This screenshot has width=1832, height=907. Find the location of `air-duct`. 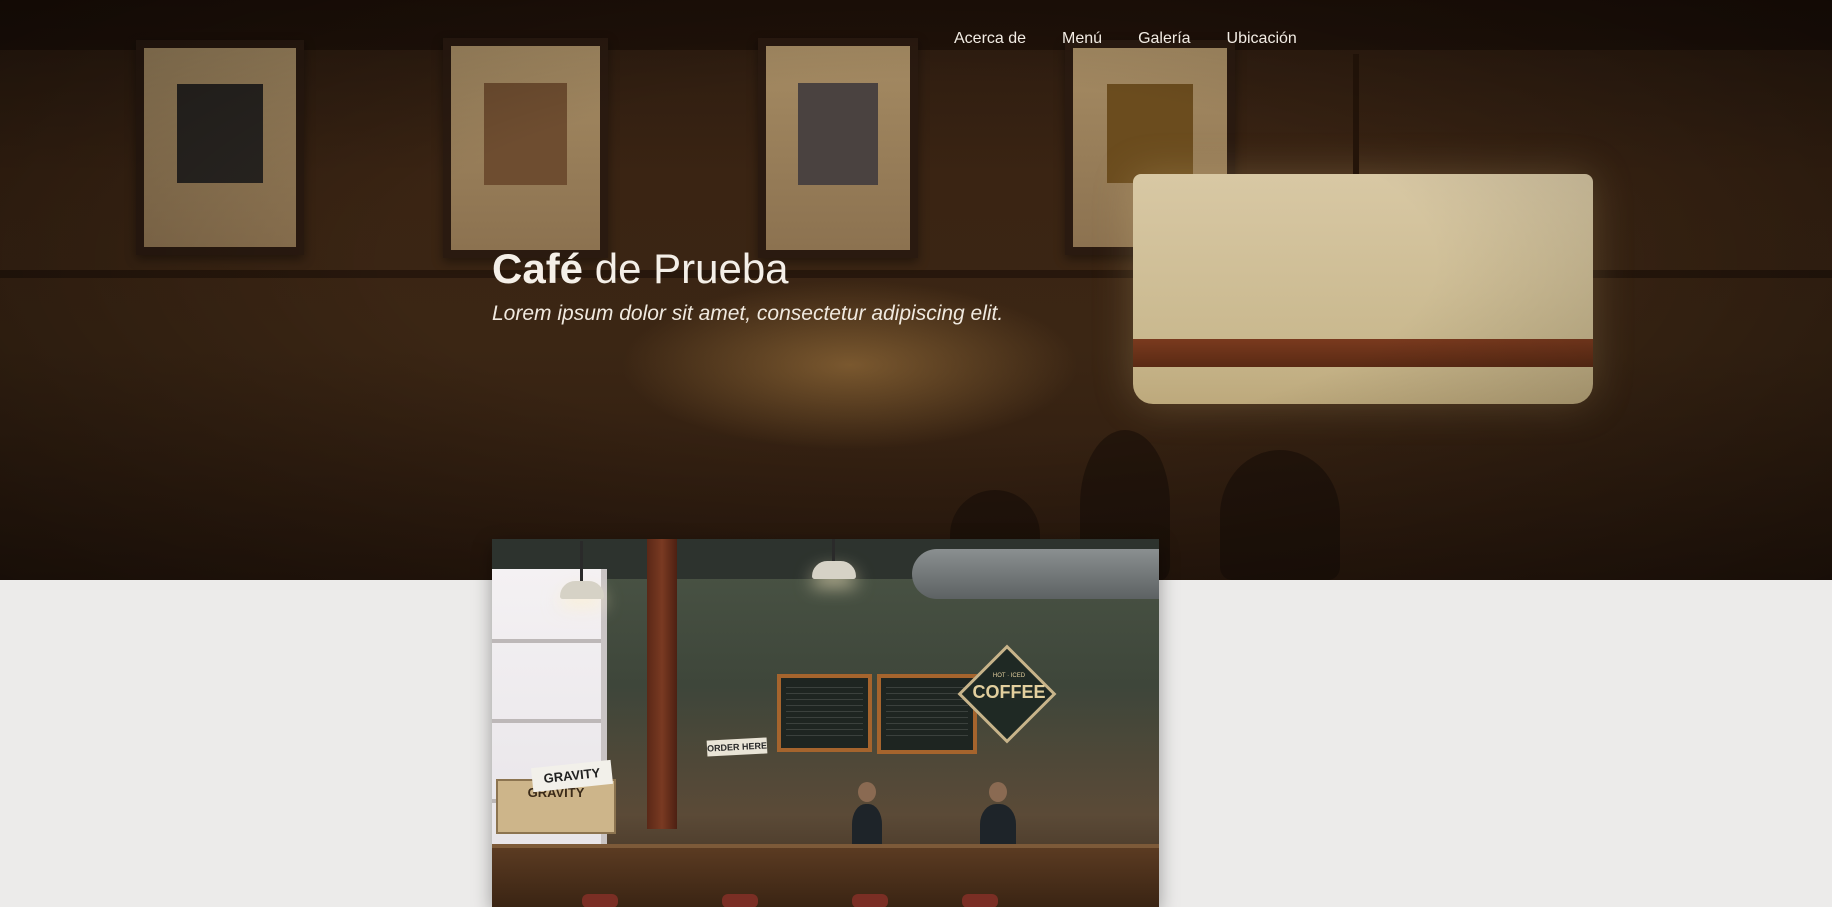

air-duct is located at coordinates (1035, 574).